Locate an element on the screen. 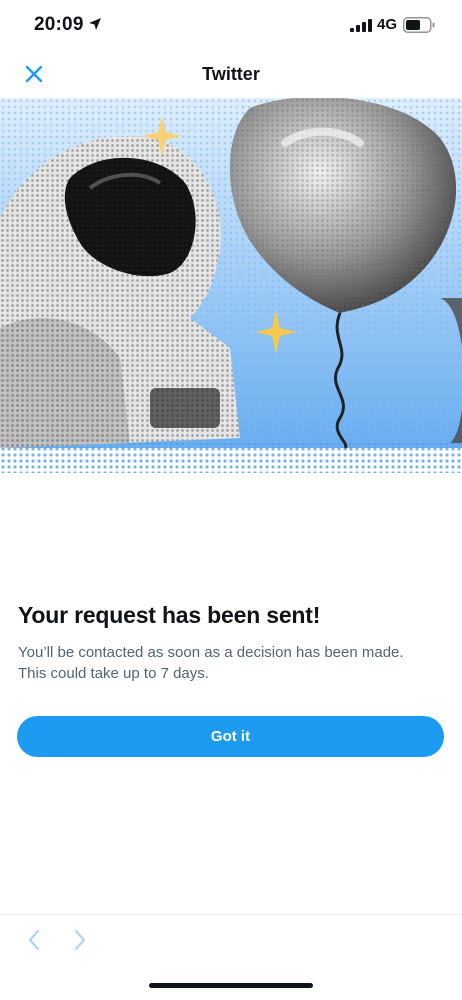  got-it-button: Got it is located at coordinates (230, 736).